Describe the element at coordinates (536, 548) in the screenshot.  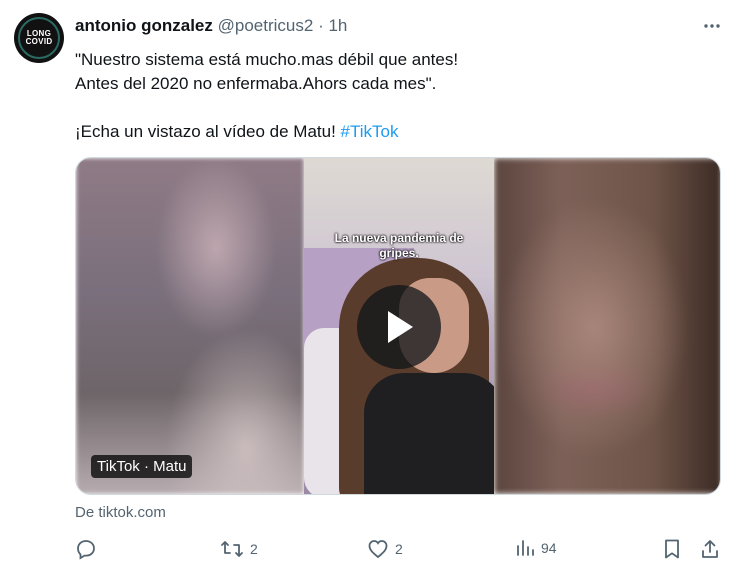
I see `views-button: 94` at that location.